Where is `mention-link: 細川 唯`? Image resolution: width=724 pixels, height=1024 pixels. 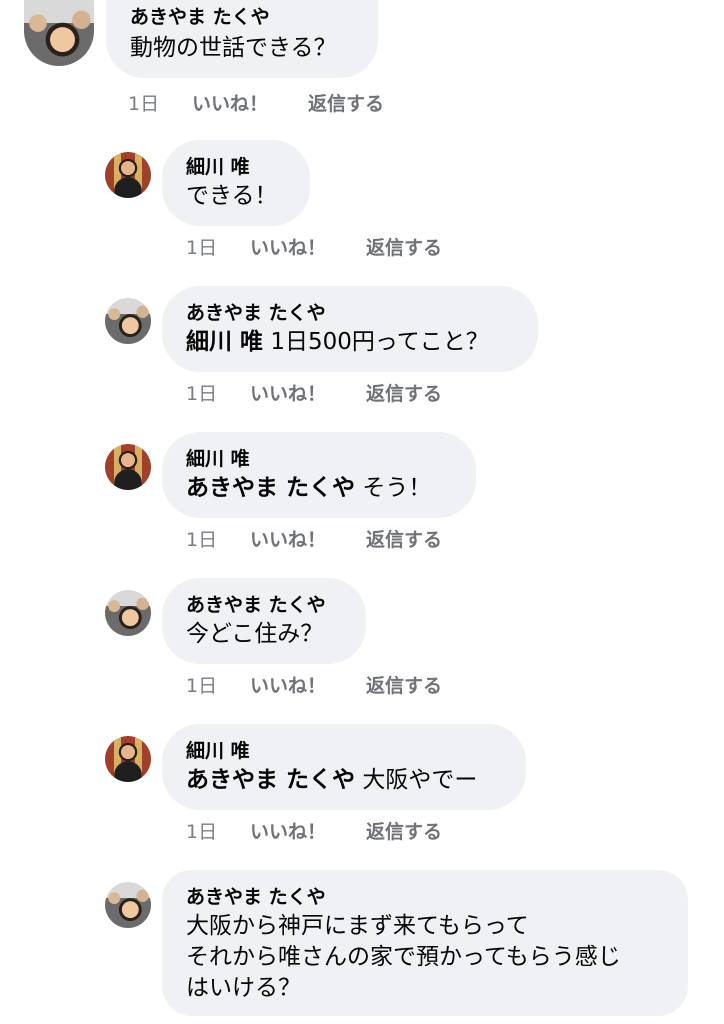 mention-link: 細川 唯 is located at coordinates (224, 342).